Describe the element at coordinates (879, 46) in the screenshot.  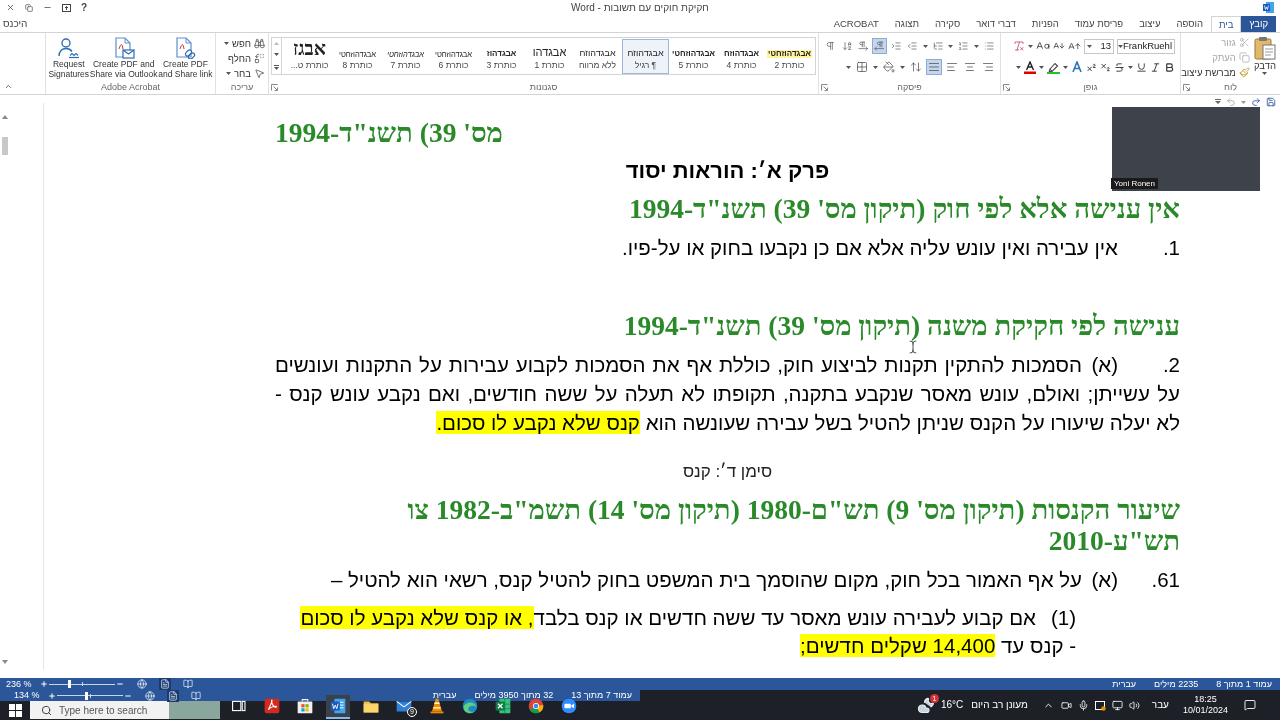
I see `right-to-left-icon` at that location.